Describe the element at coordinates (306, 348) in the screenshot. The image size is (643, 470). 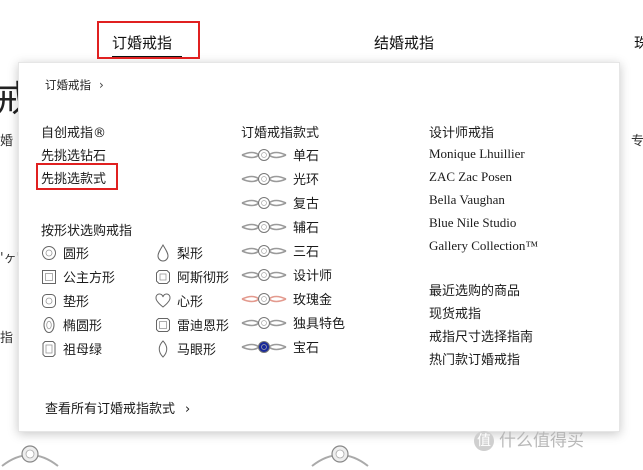
I see `ring-style-label: 宝石` at that location.